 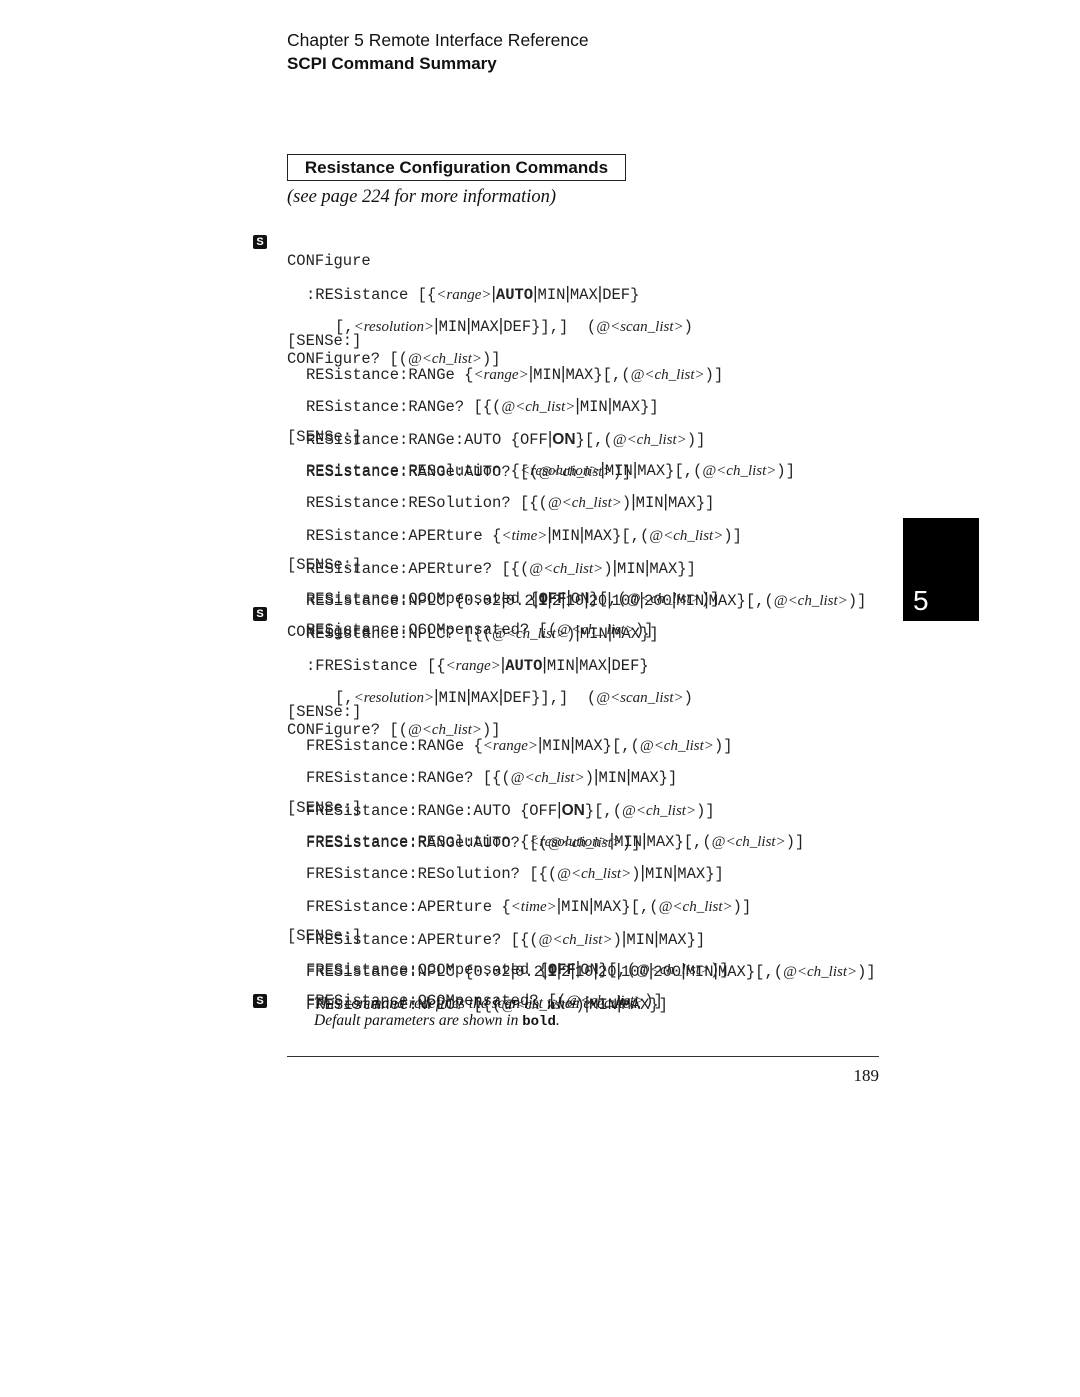 What do you see at coordinates (437, 1021) in the screenshot?
I see `footnote-line-2: Default parameters are shown in bold.` at bounding box center [437, 1021].